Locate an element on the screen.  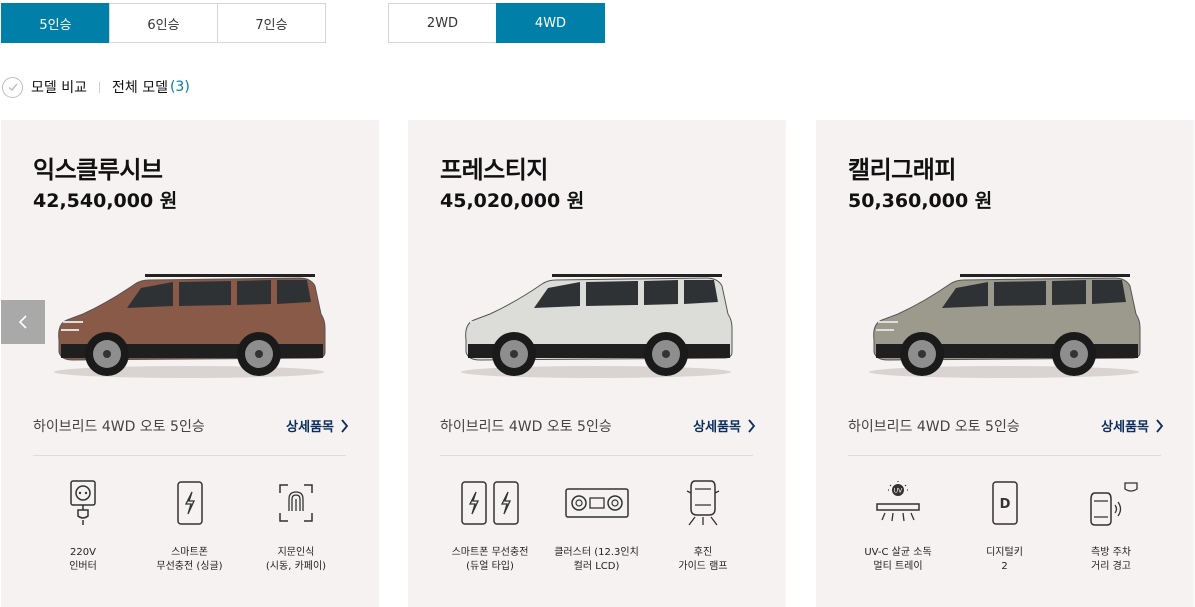
feature-label: UV-C 살균 소독 멀티 트레이 is located at coordinates (898, 559).